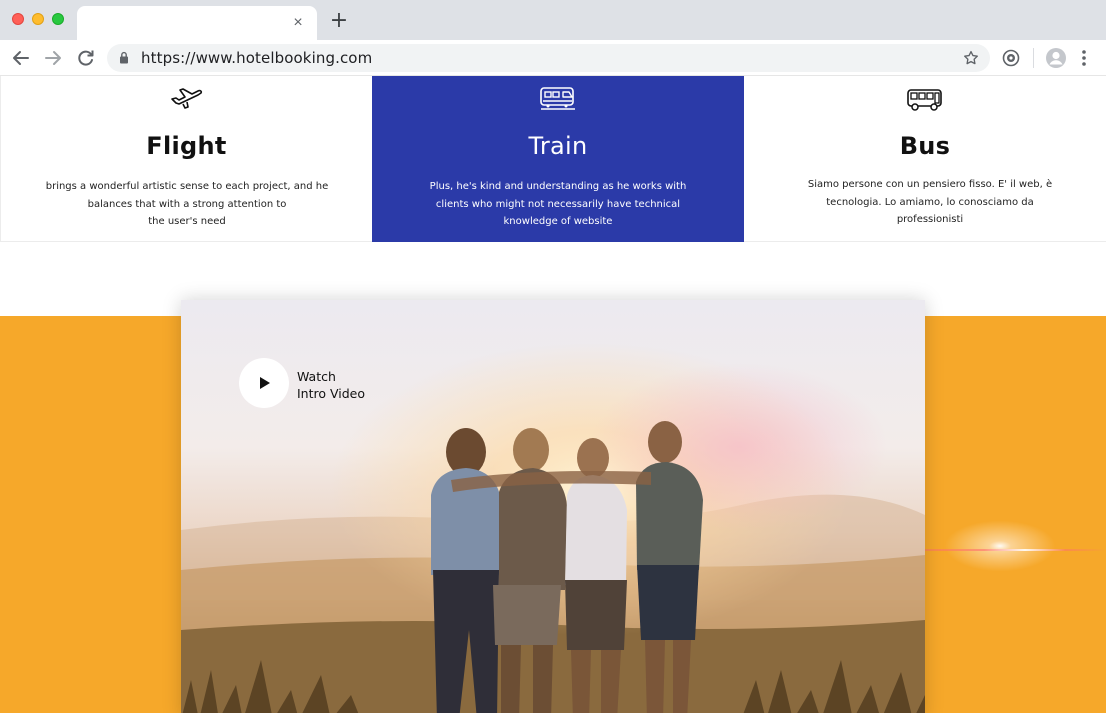  Describe the element at coordinates (86, 58) in the screenshot. I see `reload-icon` at that location.